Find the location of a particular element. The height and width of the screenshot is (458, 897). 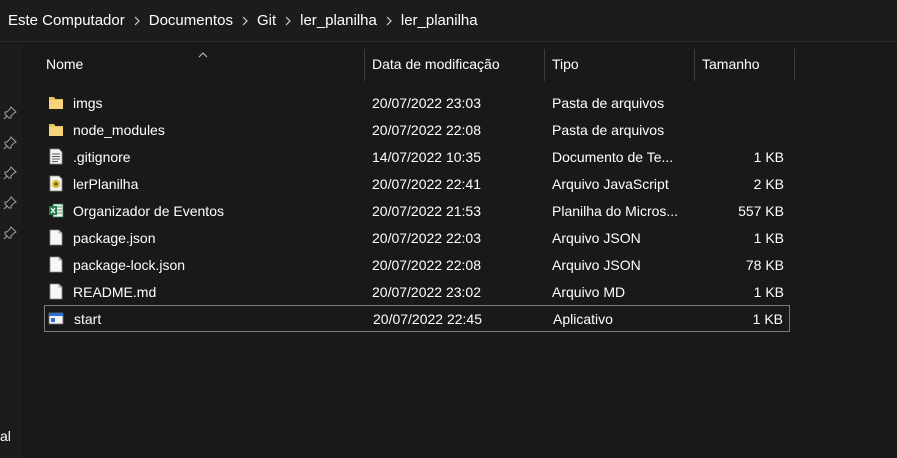

file-name: README.md is located at coordinates (115, 291).